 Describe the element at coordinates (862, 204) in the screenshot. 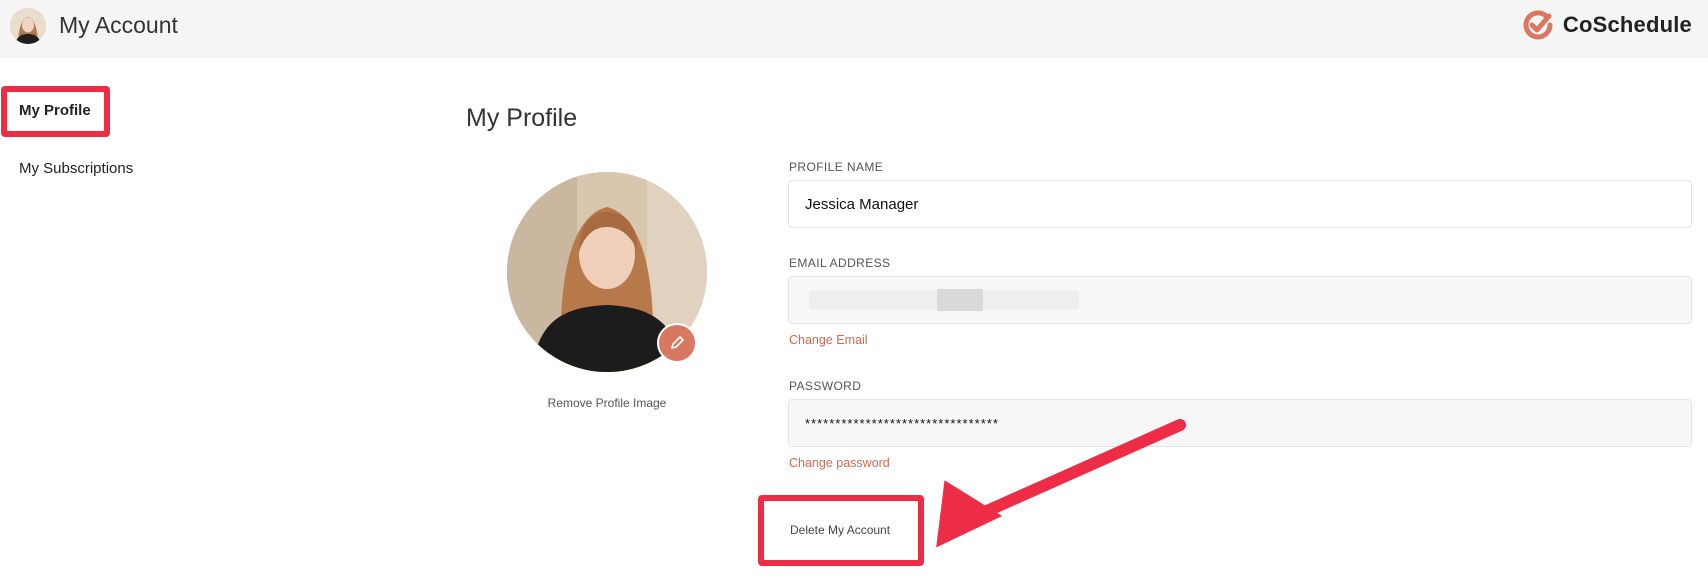

I see `profile-name-value: Jessica Manager` at that location.